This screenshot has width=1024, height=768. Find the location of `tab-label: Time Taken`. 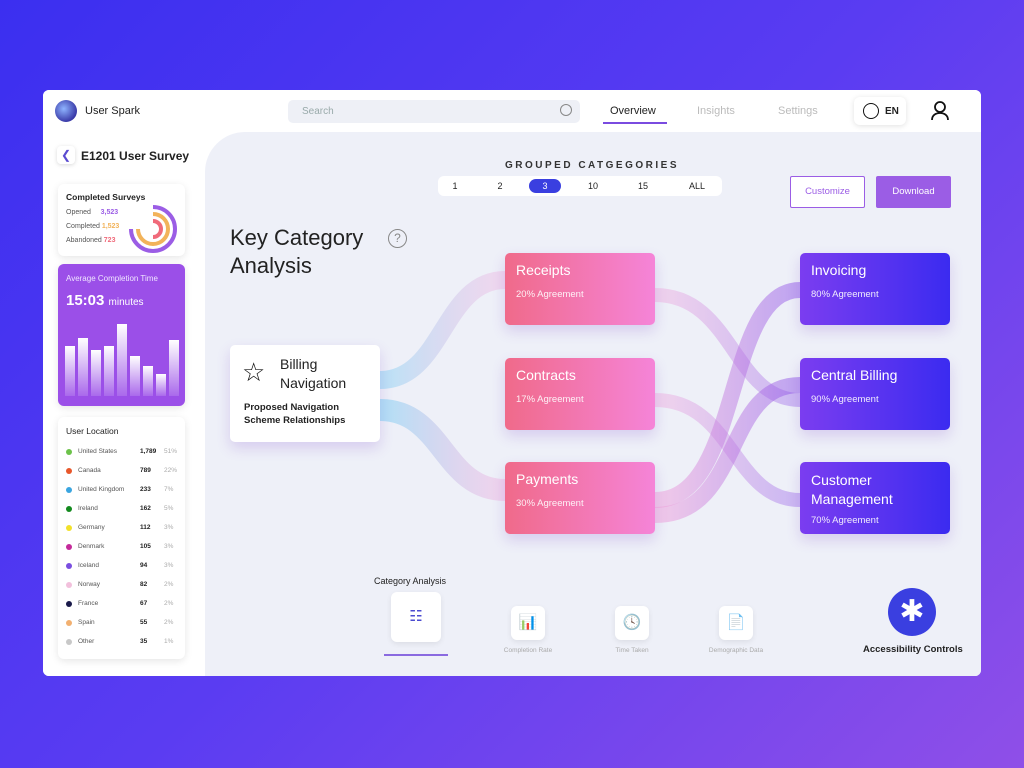

tab-label: Time Taken is located at coordinates (632, 650).